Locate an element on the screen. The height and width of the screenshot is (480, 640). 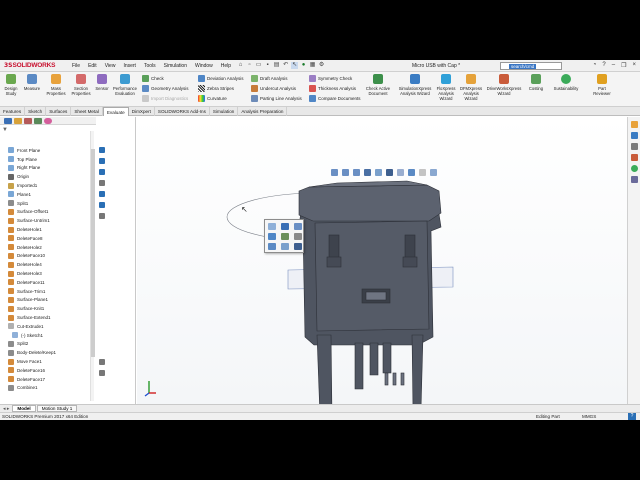
check-active-document-button: Check Active Document is located at coordinates (378, 85).